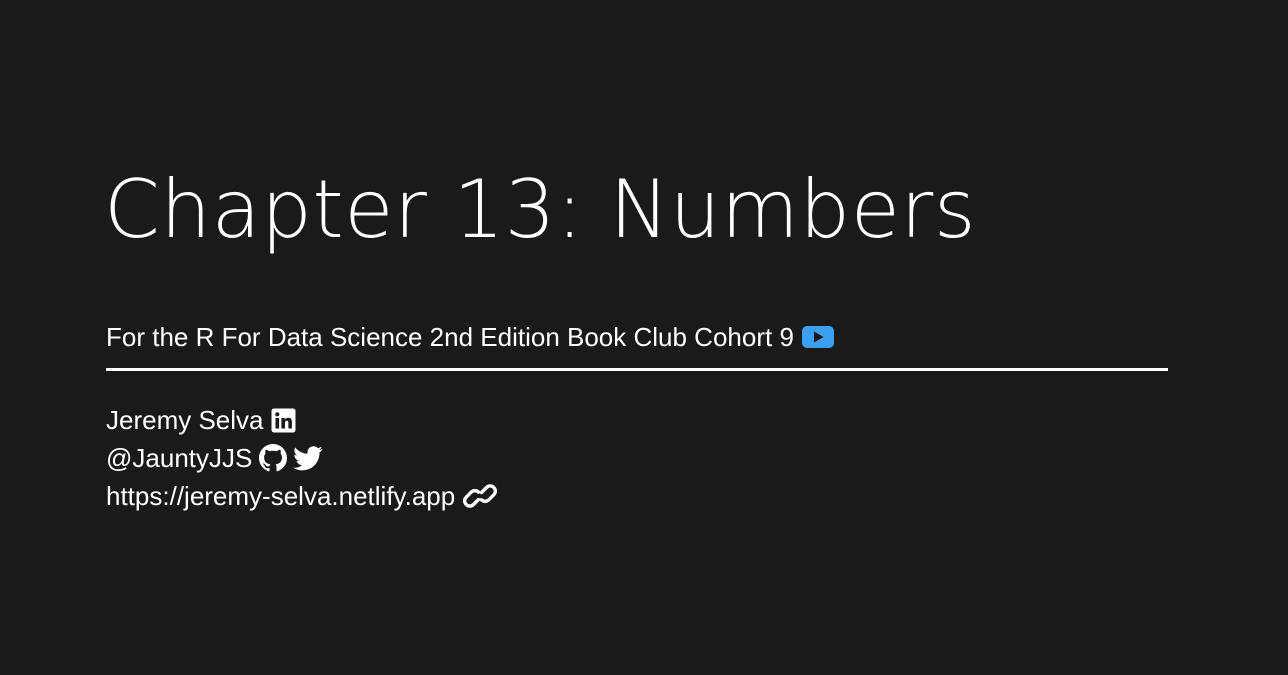  Describe the element at coordinates (273, 458) in the screenshot. I see `github-icon` at that location.